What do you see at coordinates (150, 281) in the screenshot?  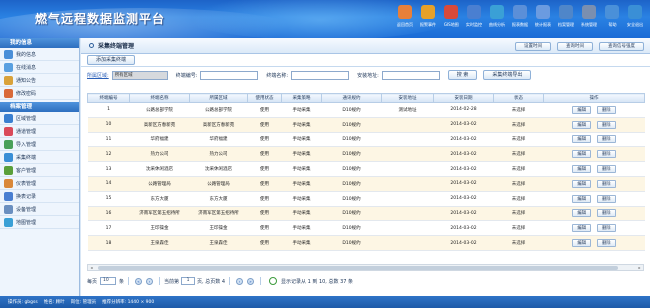 I see `prev-page-button: ‹` at bounding box center [150, 281].